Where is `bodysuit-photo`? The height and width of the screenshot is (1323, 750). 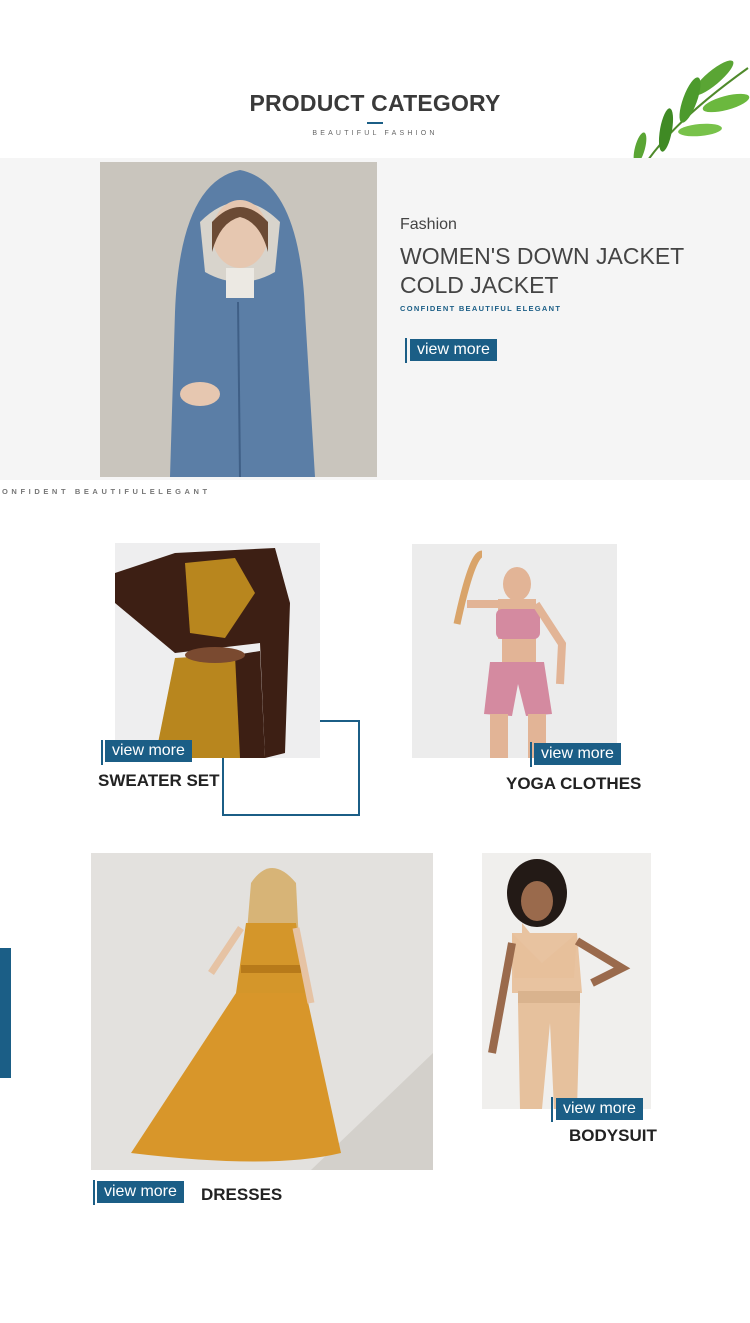
bodysuit-photo is located at coordinates (566, 981).